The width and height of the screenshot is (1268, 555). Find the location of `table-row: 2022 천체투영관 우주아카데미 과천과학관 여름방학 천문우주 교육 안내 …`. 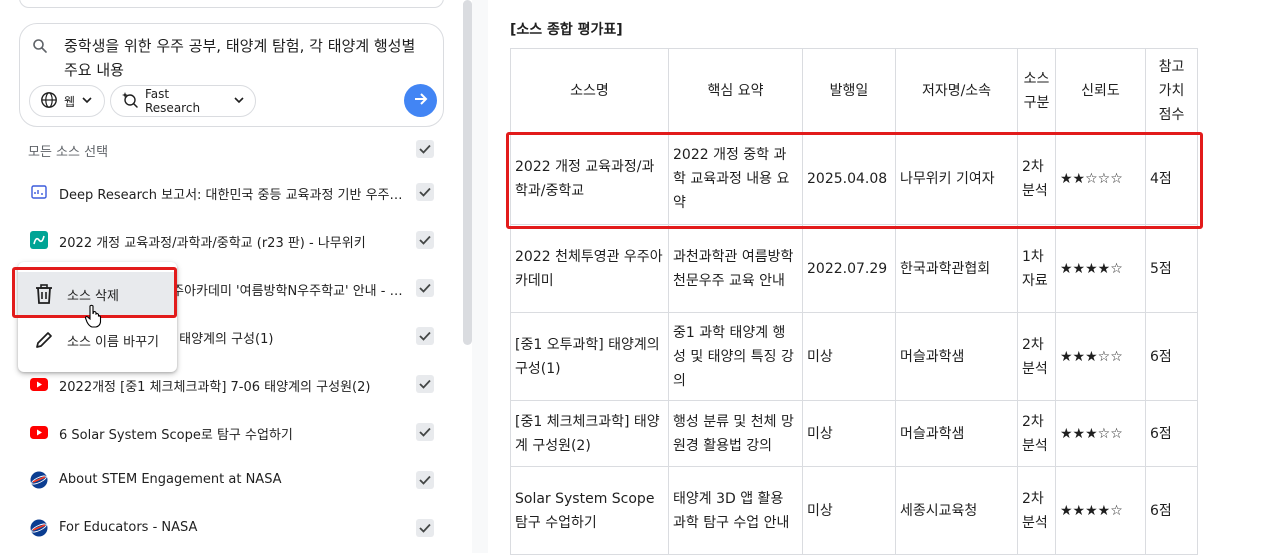

table-row: 2022 천체투영관 우주아카데미 과천과학관 여름방학 천문우주 교육 안내 … is located at coordinates (854, 268).